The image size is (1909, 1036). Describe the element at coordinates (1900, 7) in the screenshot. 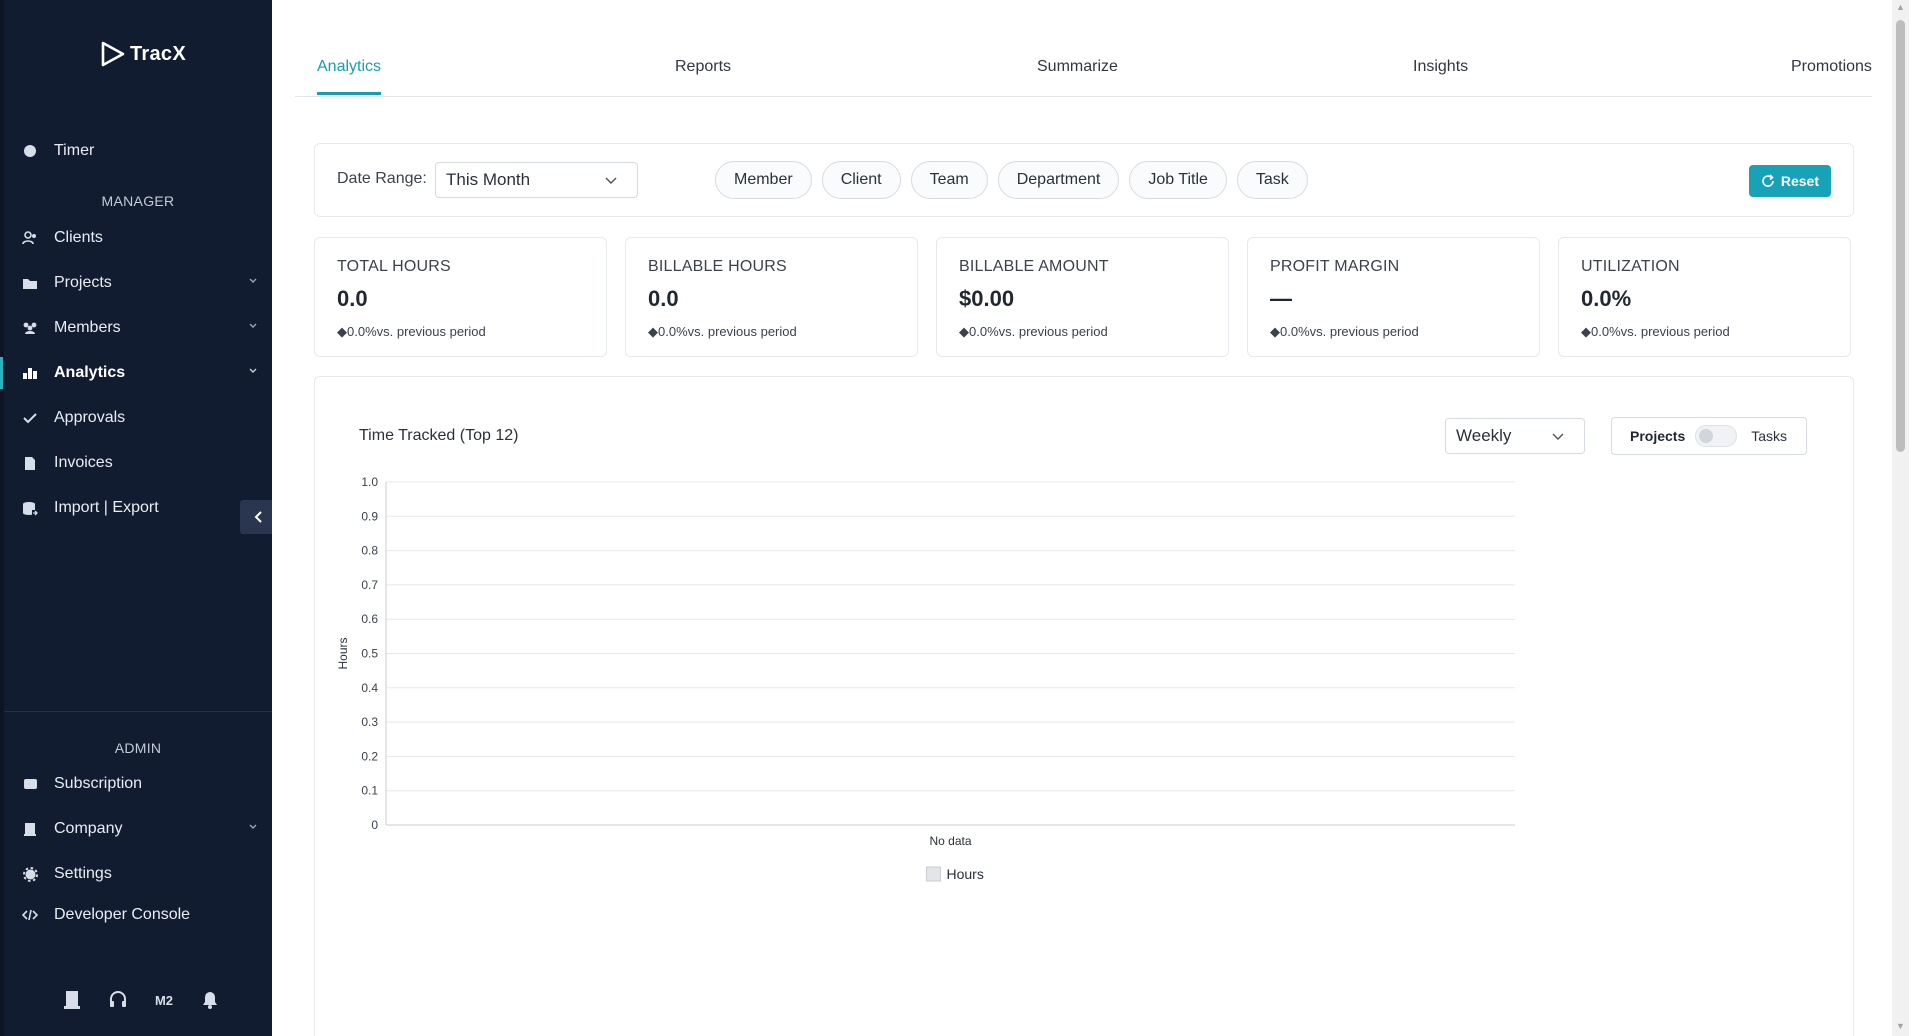

I see `scroll-up-arrow-icon: ▲` at that location.